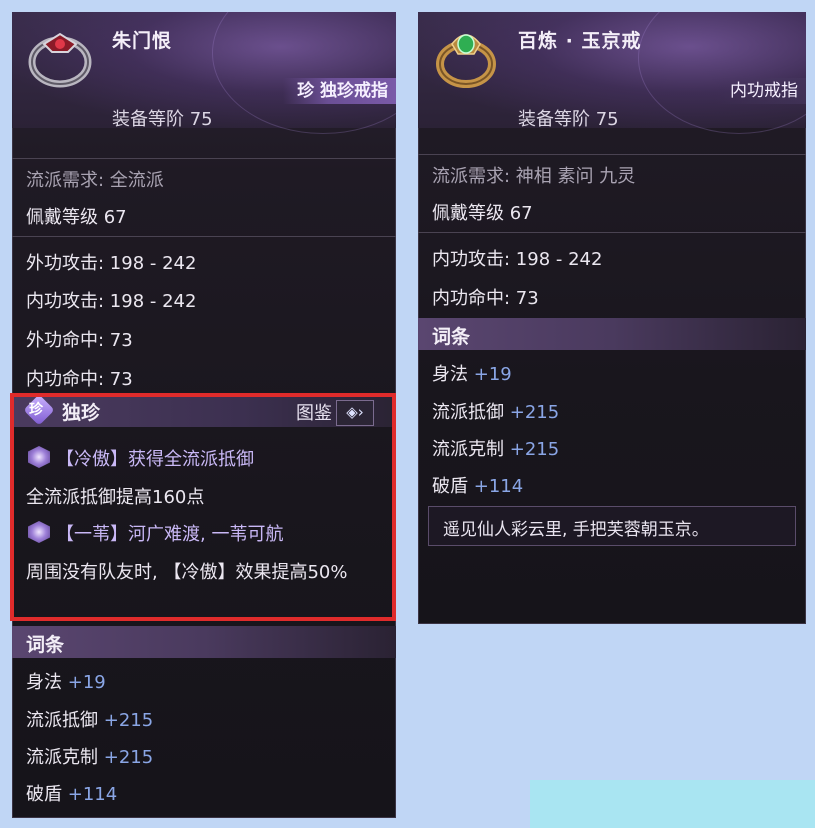 The width and height of the screenshot is (815, 828). I want to click on tooltip-header: 百炼 · 玉京戒 内功戒指 装备等阶 75, so click(612, 73).